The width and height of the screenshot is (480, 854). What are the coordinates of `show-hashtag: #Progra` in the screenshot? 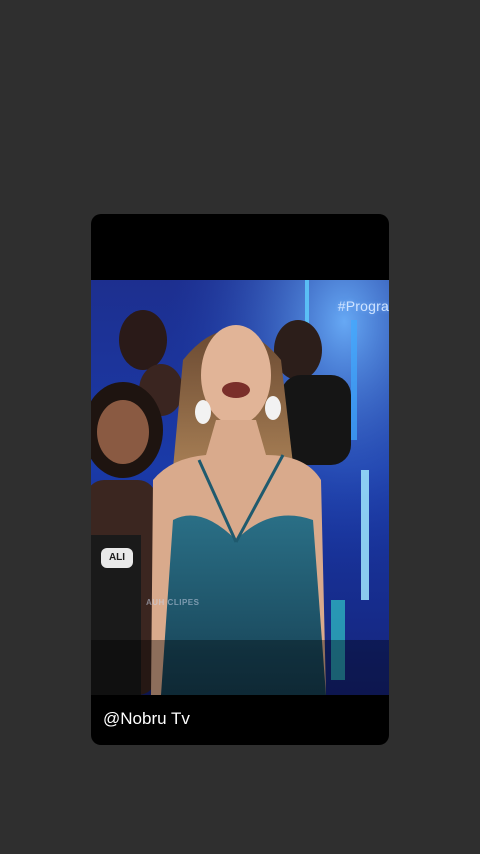 It's located at (363, 306).